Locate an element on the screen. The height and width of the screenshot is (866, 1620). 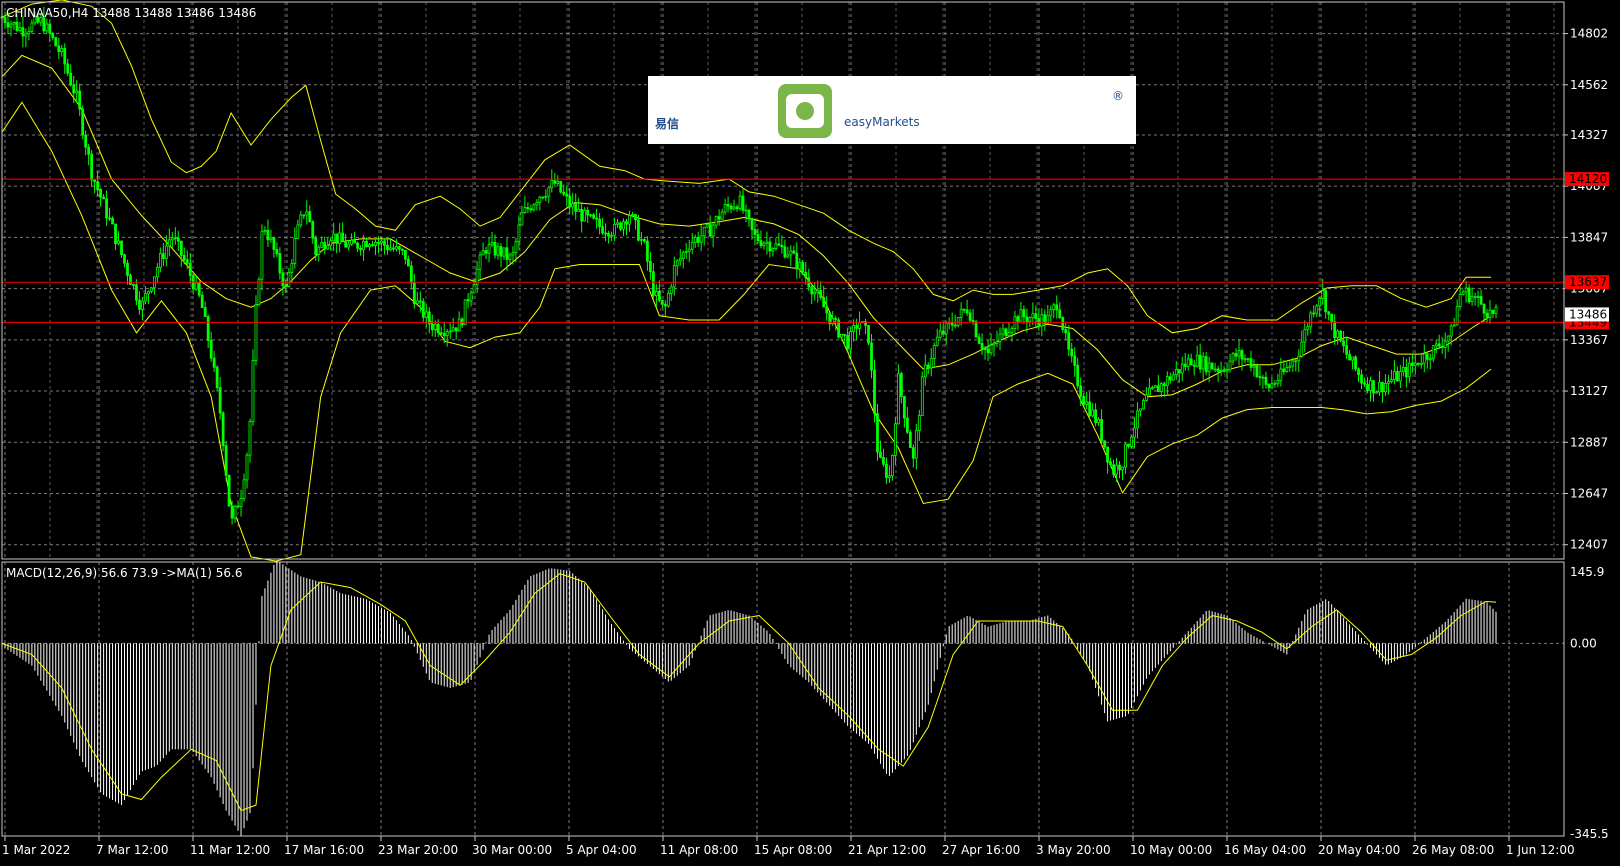
price-tick-label: 12887 is located at coordinates (1589, 442).